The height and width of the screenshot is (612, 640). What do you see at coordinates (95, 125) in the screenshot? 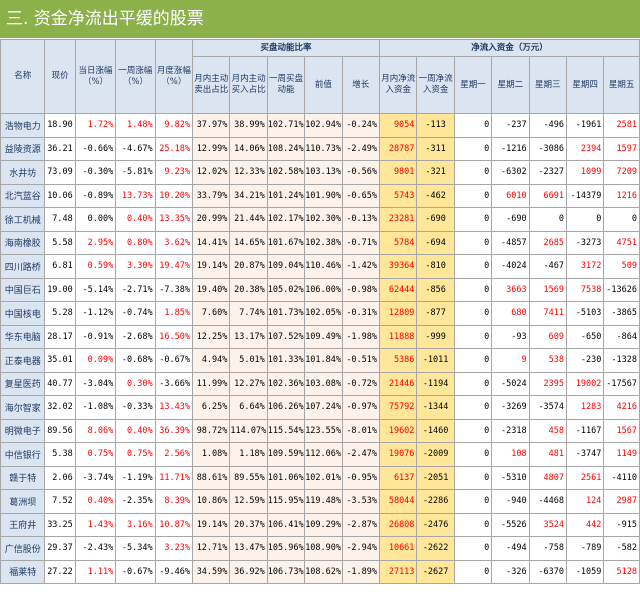
I see `cell-day-change: 1.72%` at bounding box center [95, 125].